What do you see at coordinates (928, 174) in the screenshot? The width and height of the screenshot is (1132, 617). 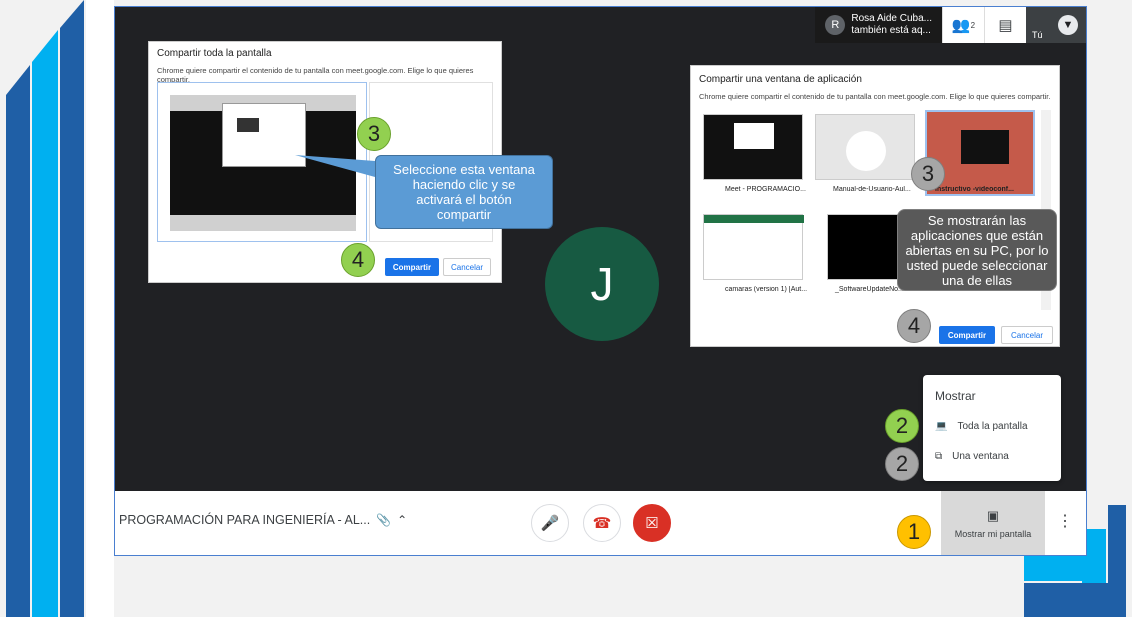 I see `step-3-marker-right: 3` at bounding box center [928, 174].